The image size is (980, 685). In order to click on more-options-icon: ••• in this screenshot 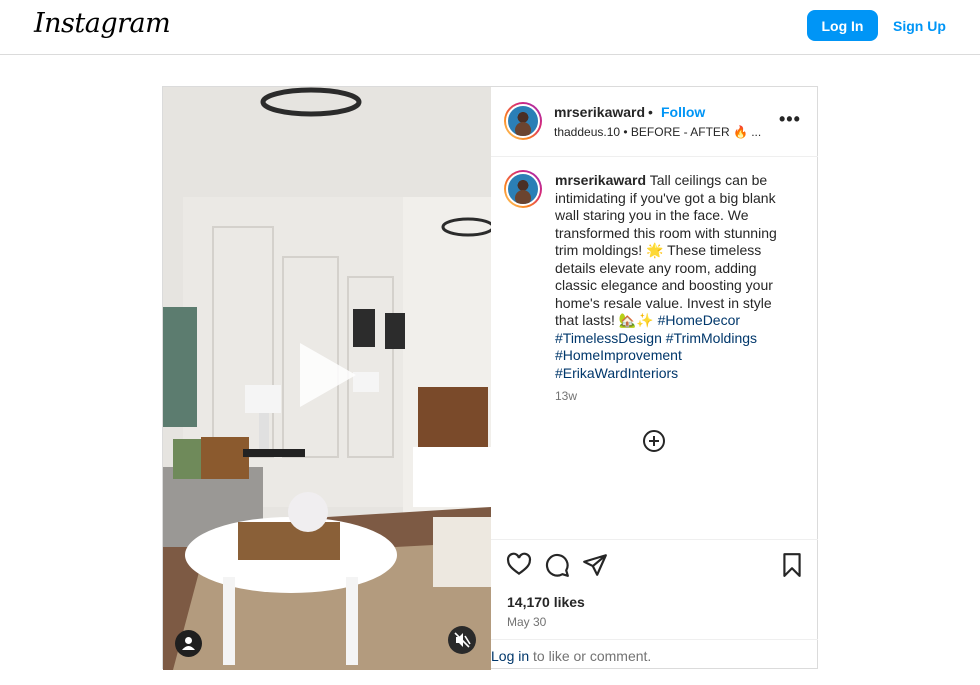, I will do `click(790, 119)`.